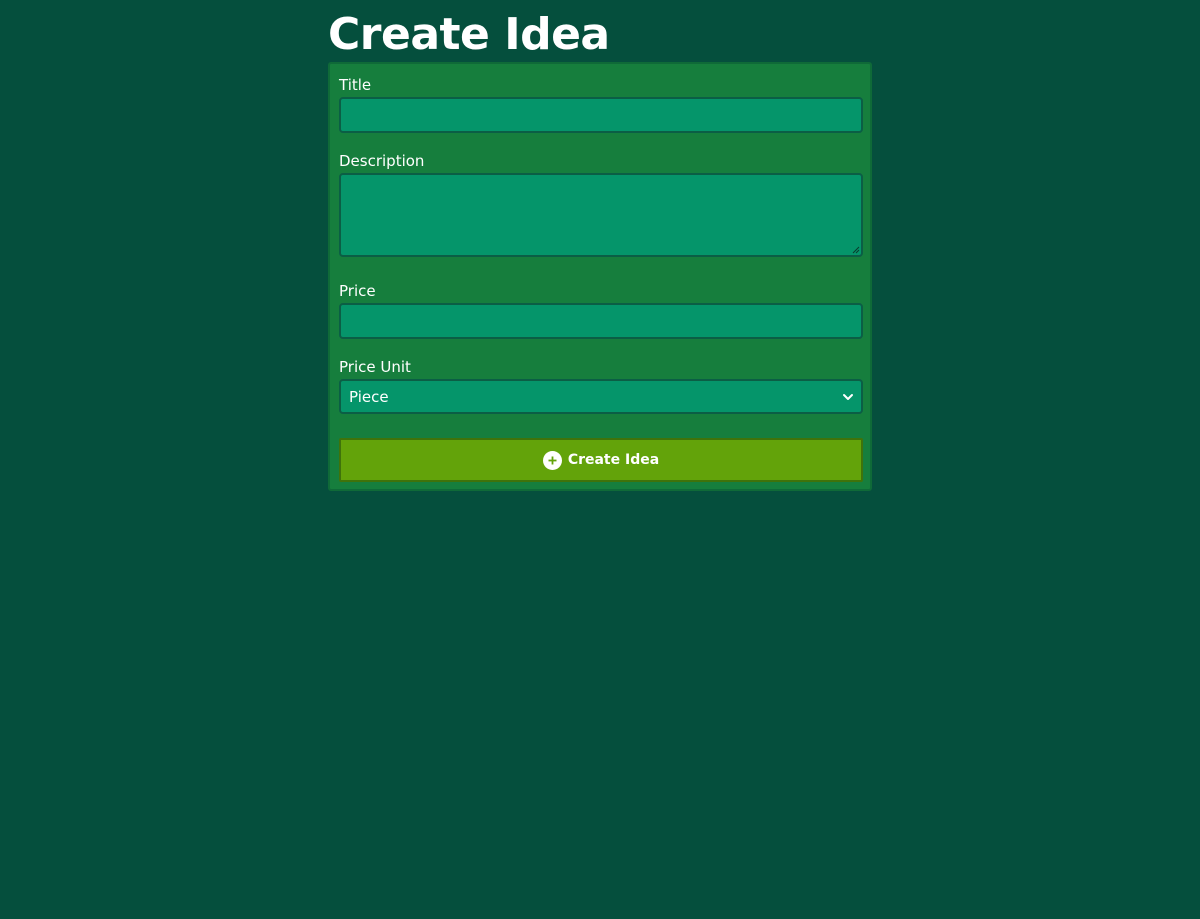 This screenshot has height=919, width=1200. What do you see at coordinates (601, 396) in the screenshot?
I see `price-unit-select: Piece` at bounding box center [601, 396].